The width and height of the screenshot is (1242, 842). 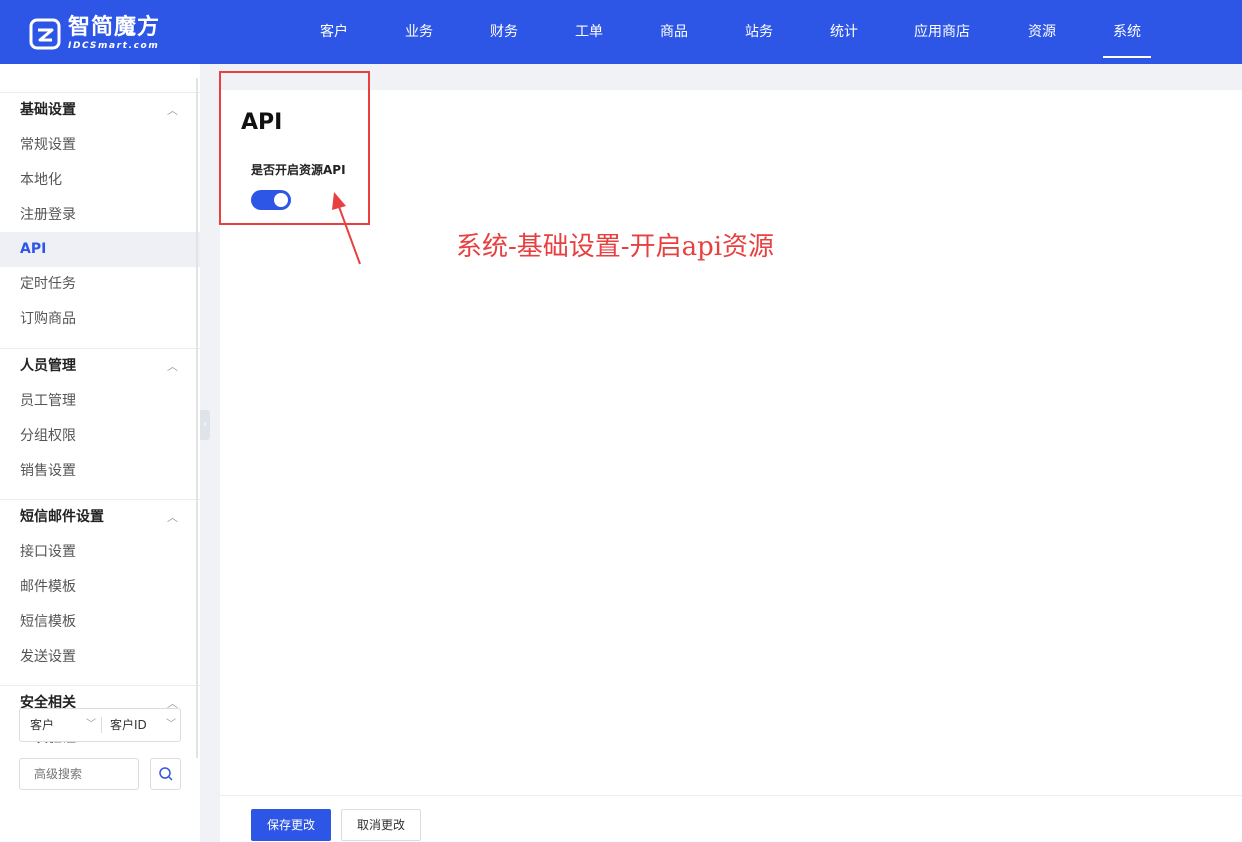 I want to click on nav-item-site: 站务, so click(x=759, y=32).